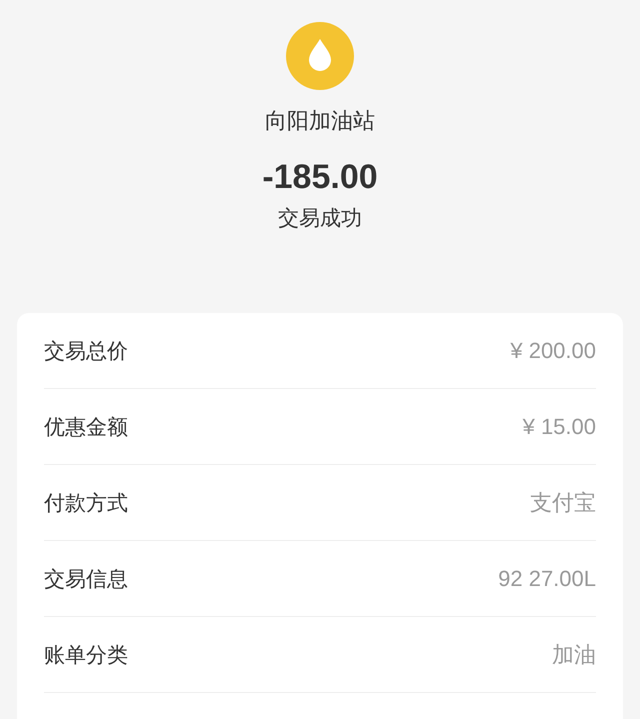 Image resolution: width=640 pixels, height=719 pixels. What do you see at coordinates (320, 122) in the screenshot?
I see `merchant-name: 向阳加油站` at bounding box center [320, 122].